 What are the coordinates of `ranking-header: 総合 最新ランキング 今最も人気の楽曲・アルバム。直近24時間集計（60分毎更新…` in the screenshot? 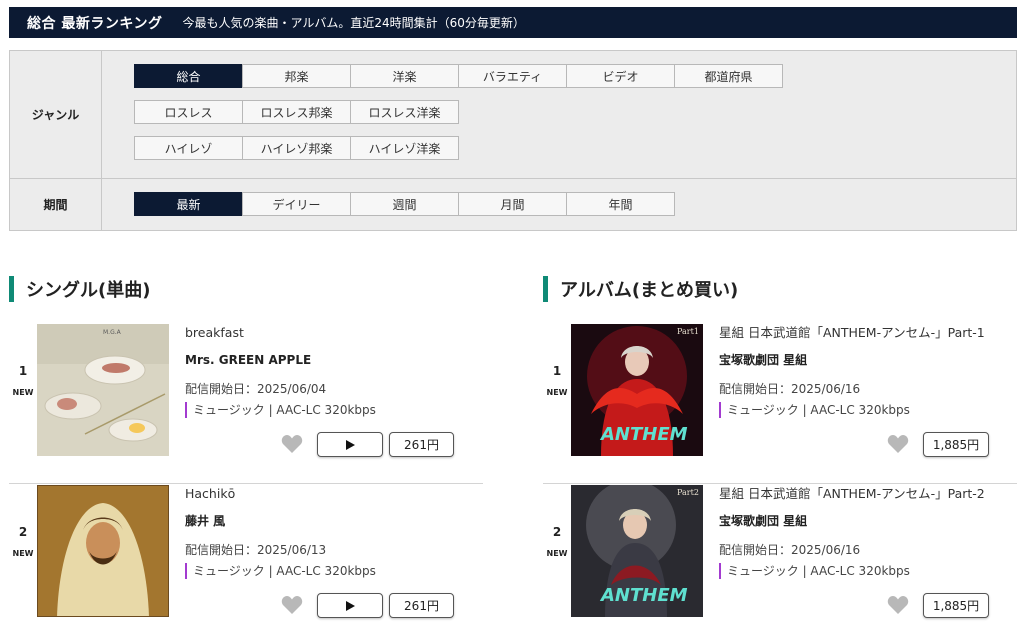 It's located at (513, 22).